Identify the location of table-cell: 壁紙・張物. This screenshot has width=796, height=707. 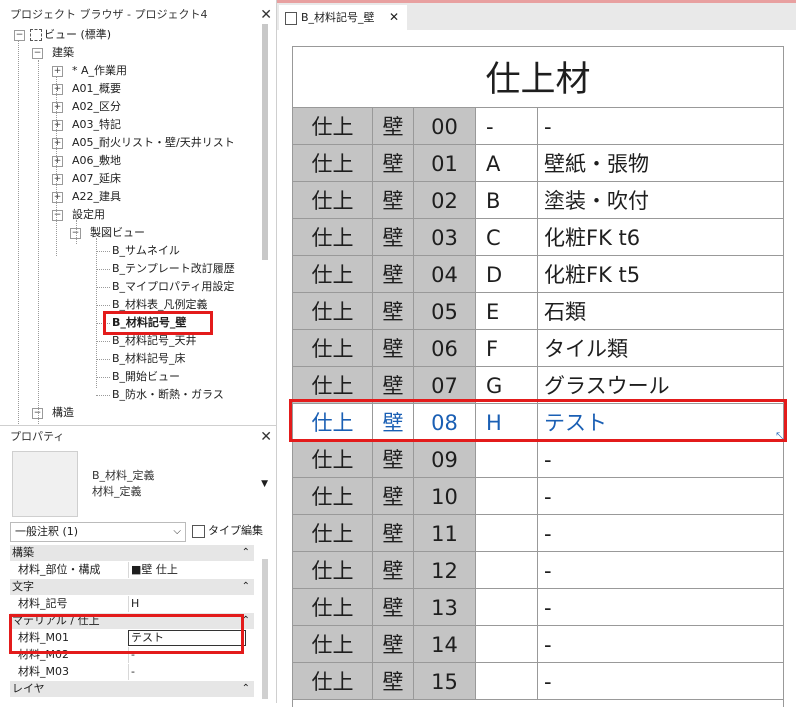
(660, 163).